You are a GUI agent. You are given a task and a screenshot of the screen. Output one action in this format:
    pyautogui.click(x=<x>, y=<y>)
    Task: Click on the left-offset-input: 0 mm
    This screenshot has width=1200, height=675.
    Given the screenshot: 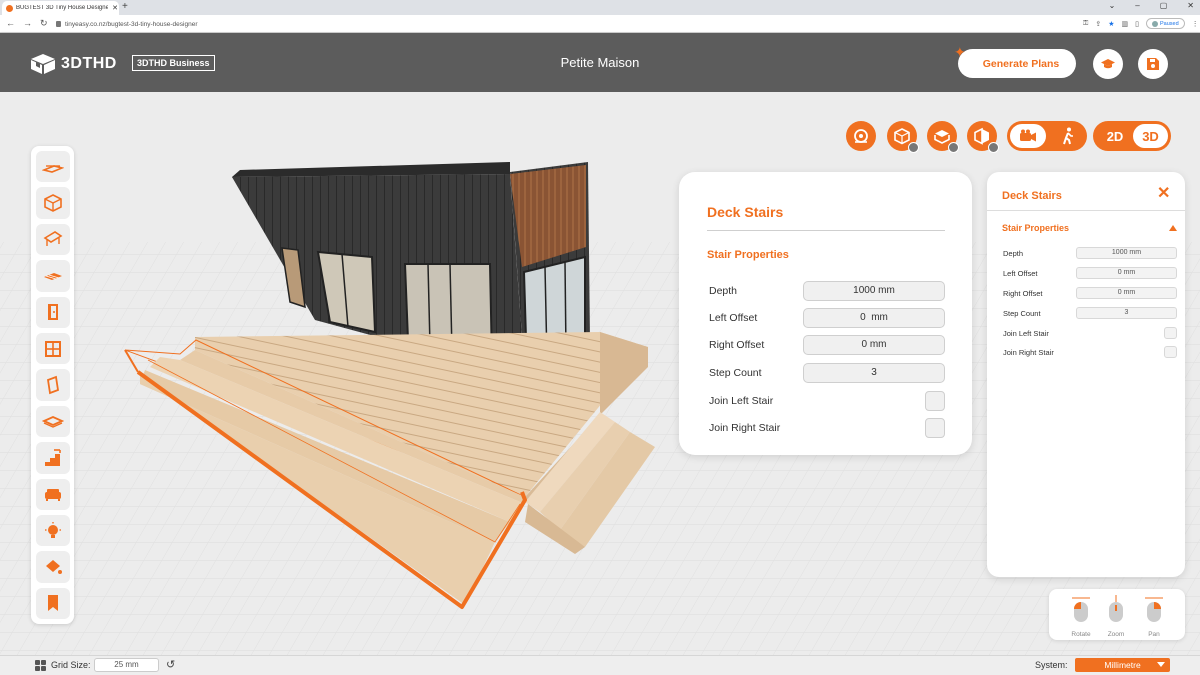 What is the action you would take?
    pyautogui.click(x=874, y=318)
    